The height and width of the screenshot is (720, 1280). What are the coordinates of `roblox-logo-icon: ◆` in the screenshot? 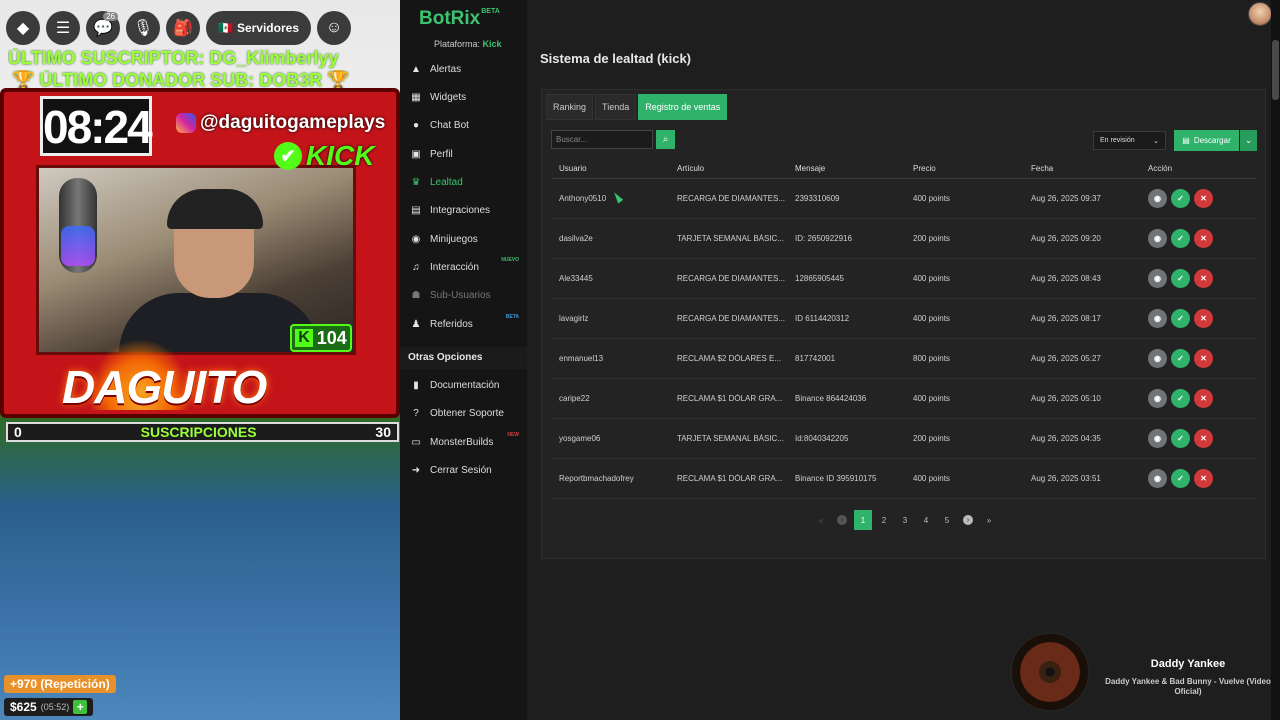 It's located at (23, 28).